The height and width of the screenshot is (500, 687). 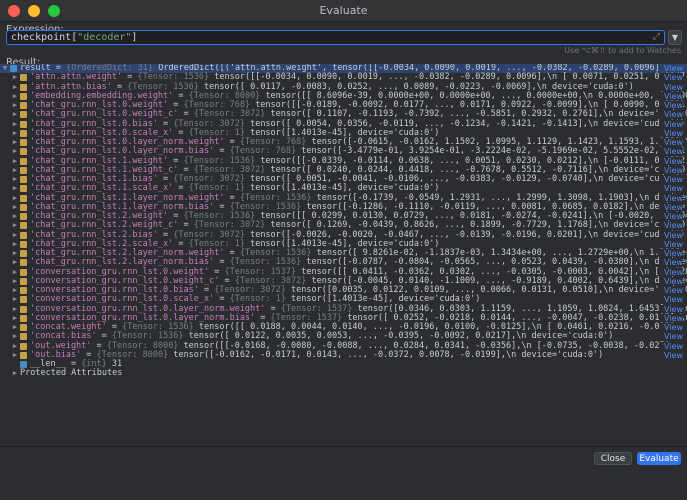 What do you see at coordinates (23, 364) in the screenshot?
I see `int-variable-icon` at bounding box center [23, 364].